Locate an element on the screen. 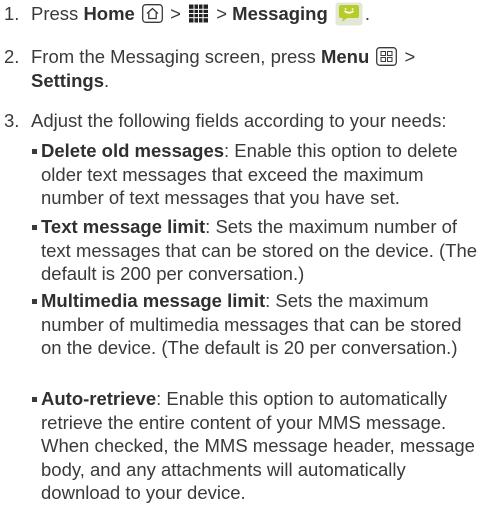 The width and height of the screenshot is (492, 508). messaging-label: Messaging is located at coordinates (280, 13).